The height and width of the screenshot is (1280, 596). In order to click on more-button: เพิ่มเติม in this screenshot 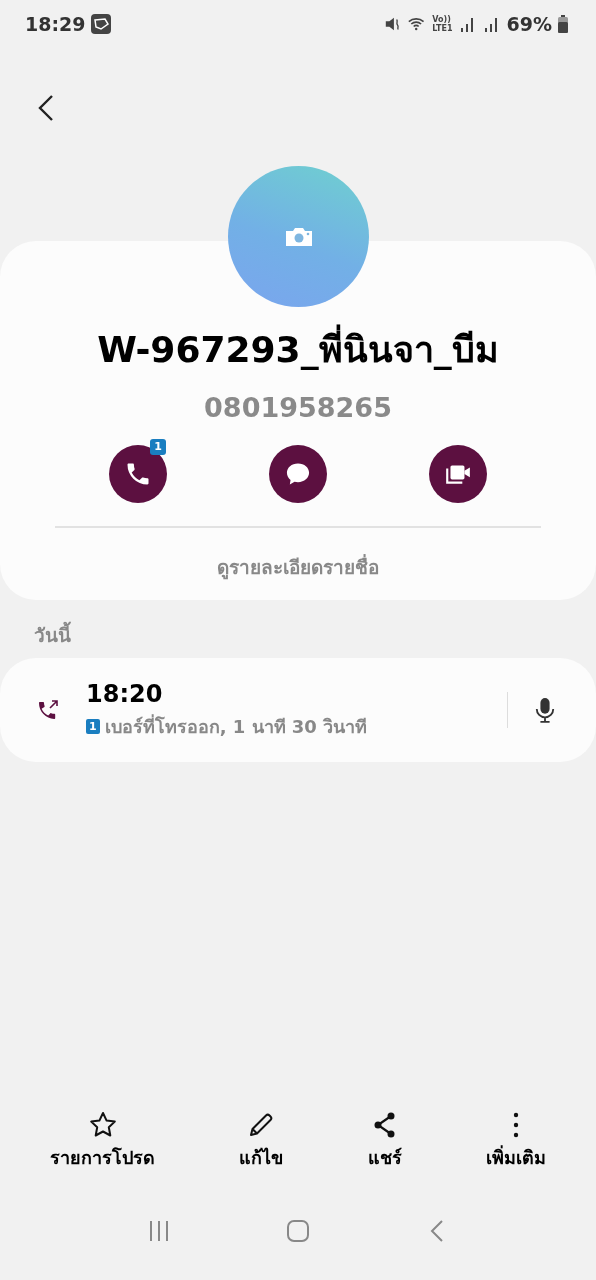, I will do `click(515, 1141)`.